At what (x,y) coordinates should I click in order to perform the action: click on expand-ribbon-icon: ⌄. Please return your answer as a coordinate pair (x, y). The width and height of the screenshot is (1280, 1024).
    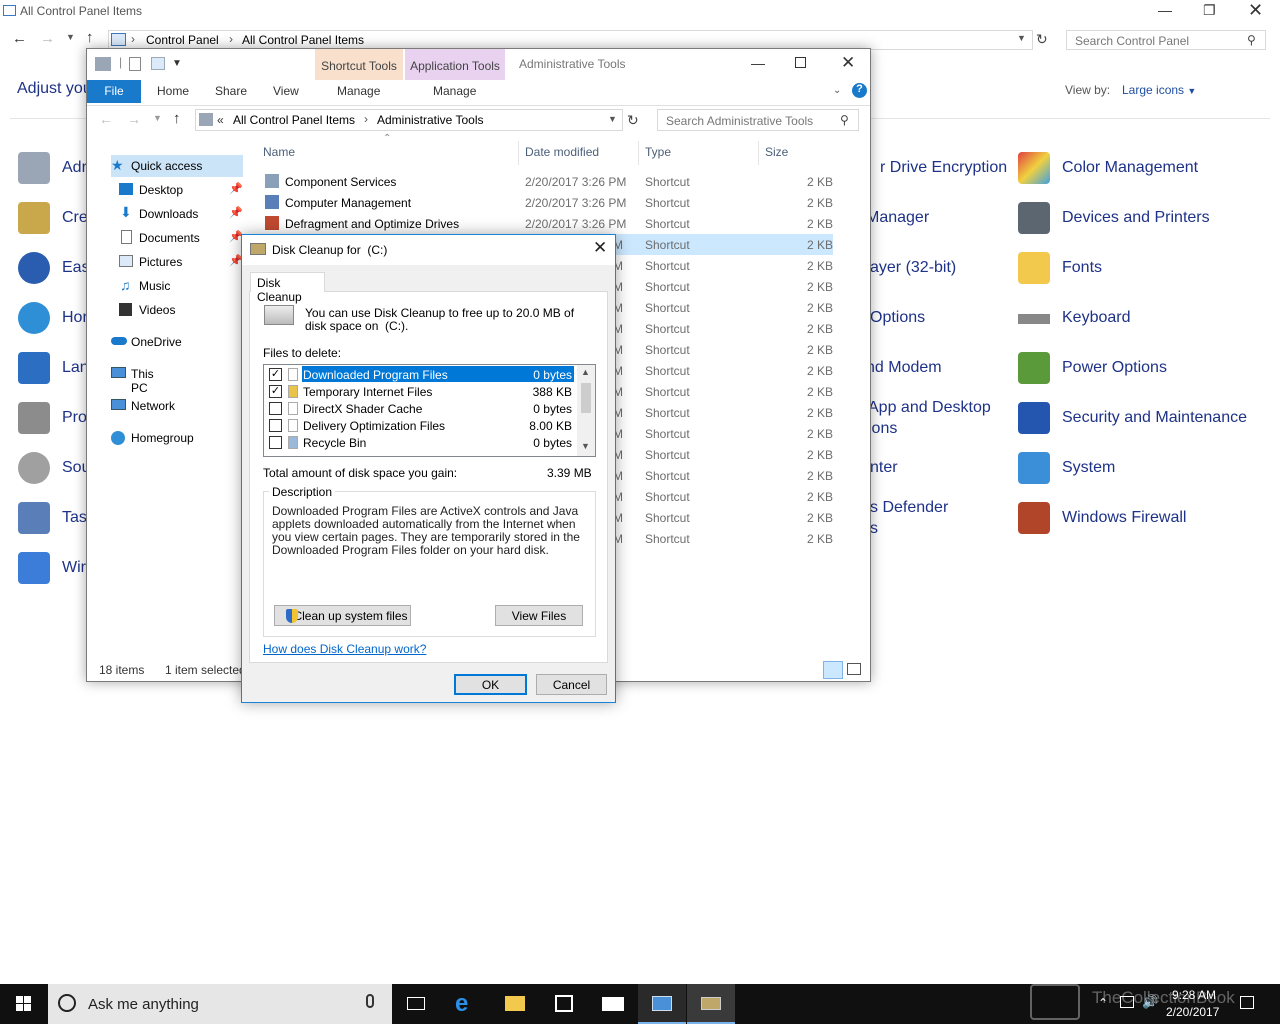
    Looking at the image, I should click on (837, 90).